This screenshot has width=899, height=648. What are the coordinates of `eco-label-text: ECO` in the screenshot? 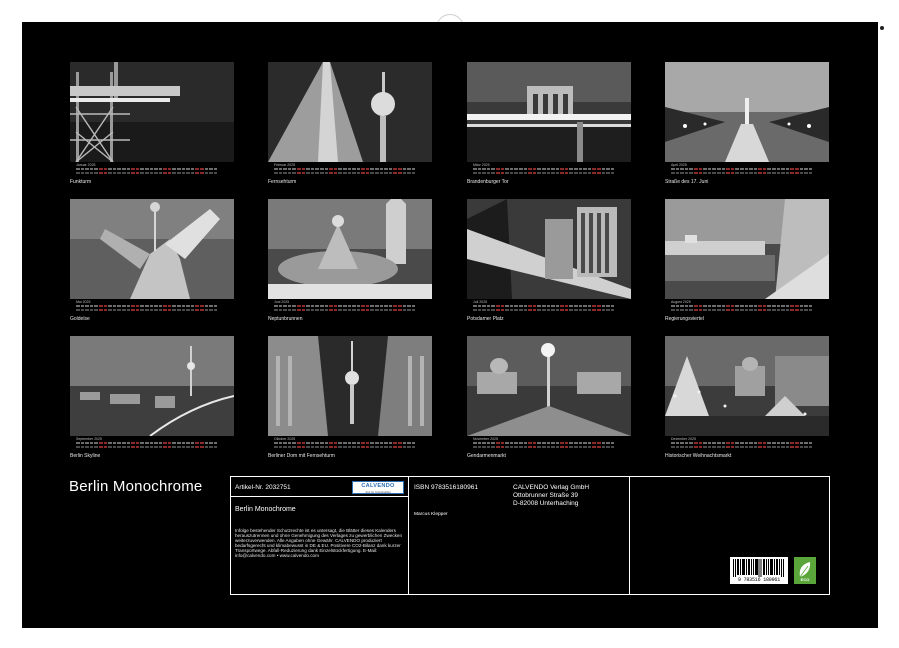 It's located at (805, 579).